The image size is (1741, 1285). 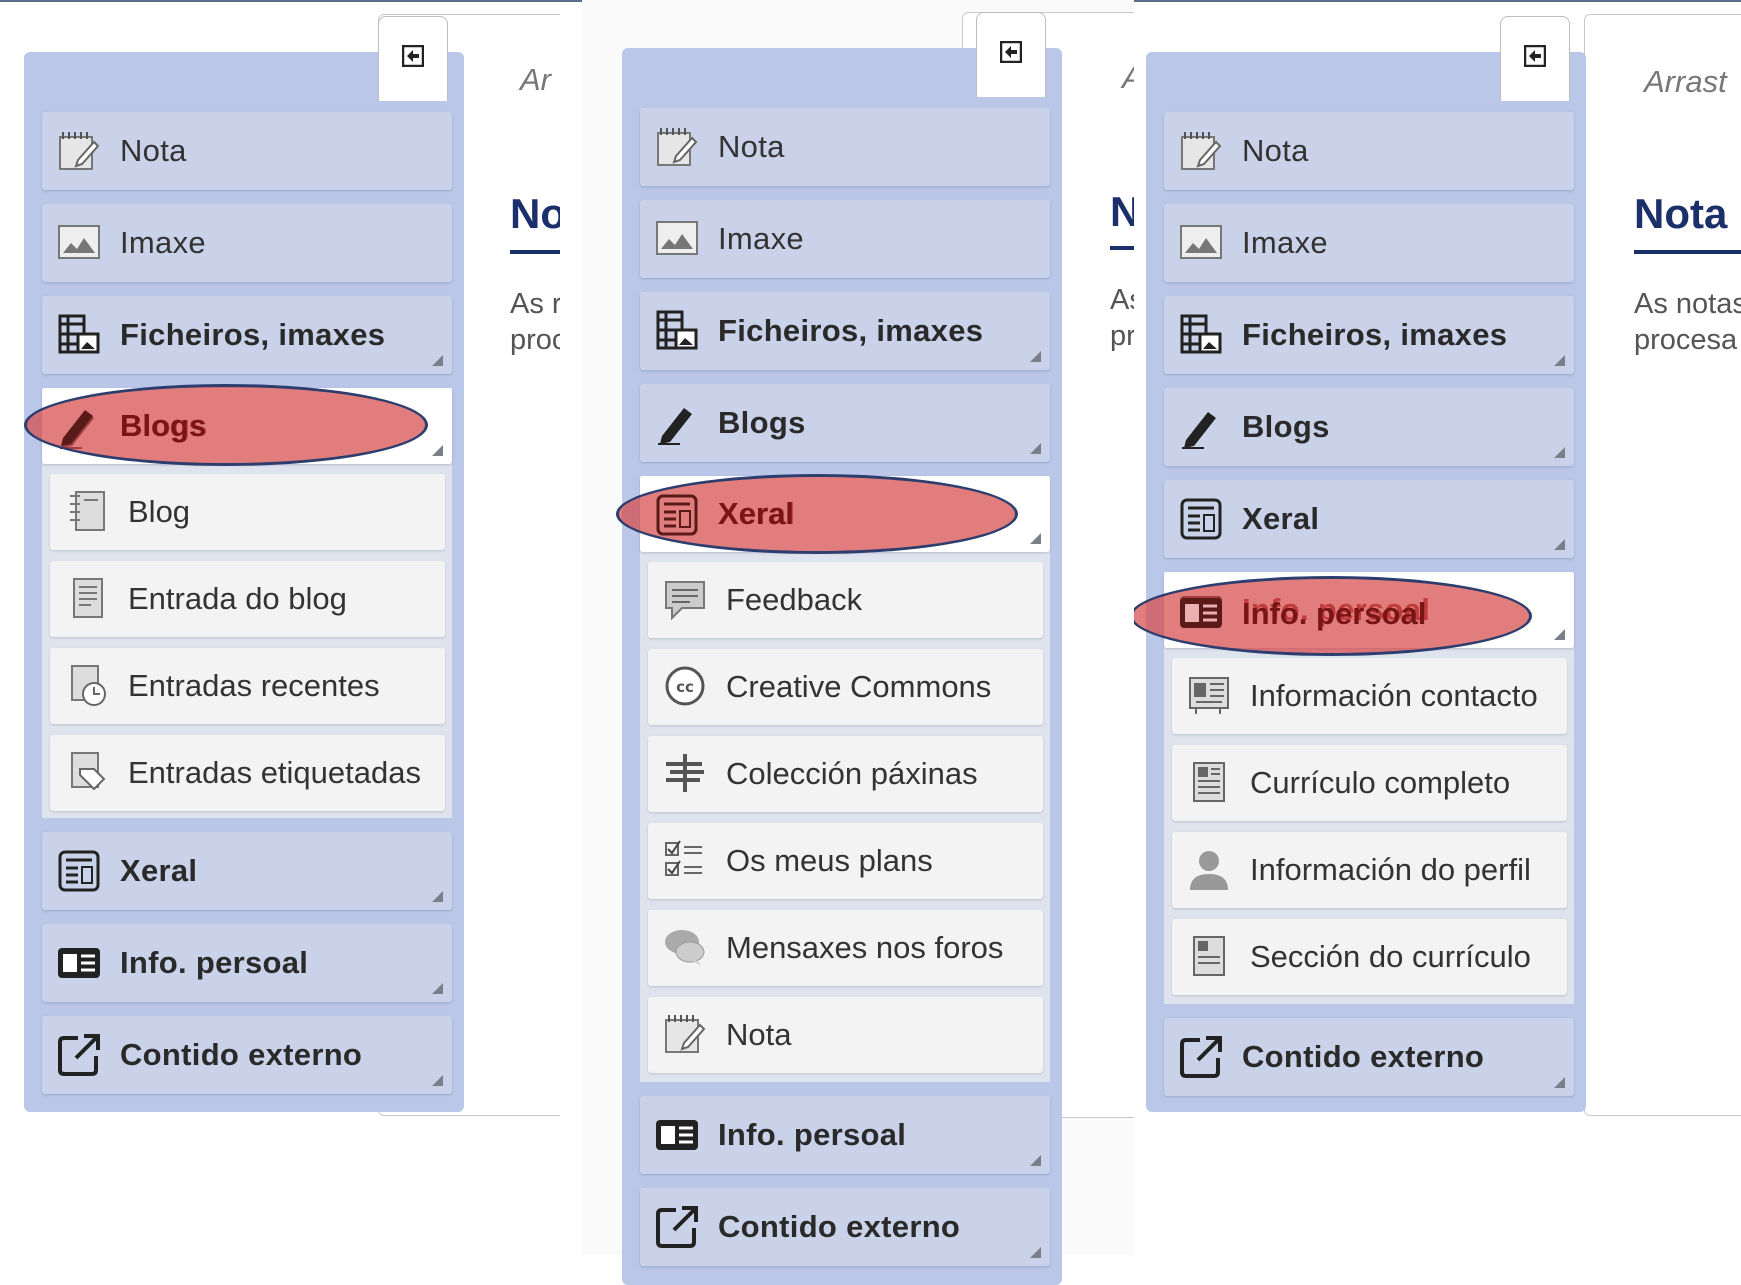 I want to click on feedback-icon, so click(x=685, y=599).